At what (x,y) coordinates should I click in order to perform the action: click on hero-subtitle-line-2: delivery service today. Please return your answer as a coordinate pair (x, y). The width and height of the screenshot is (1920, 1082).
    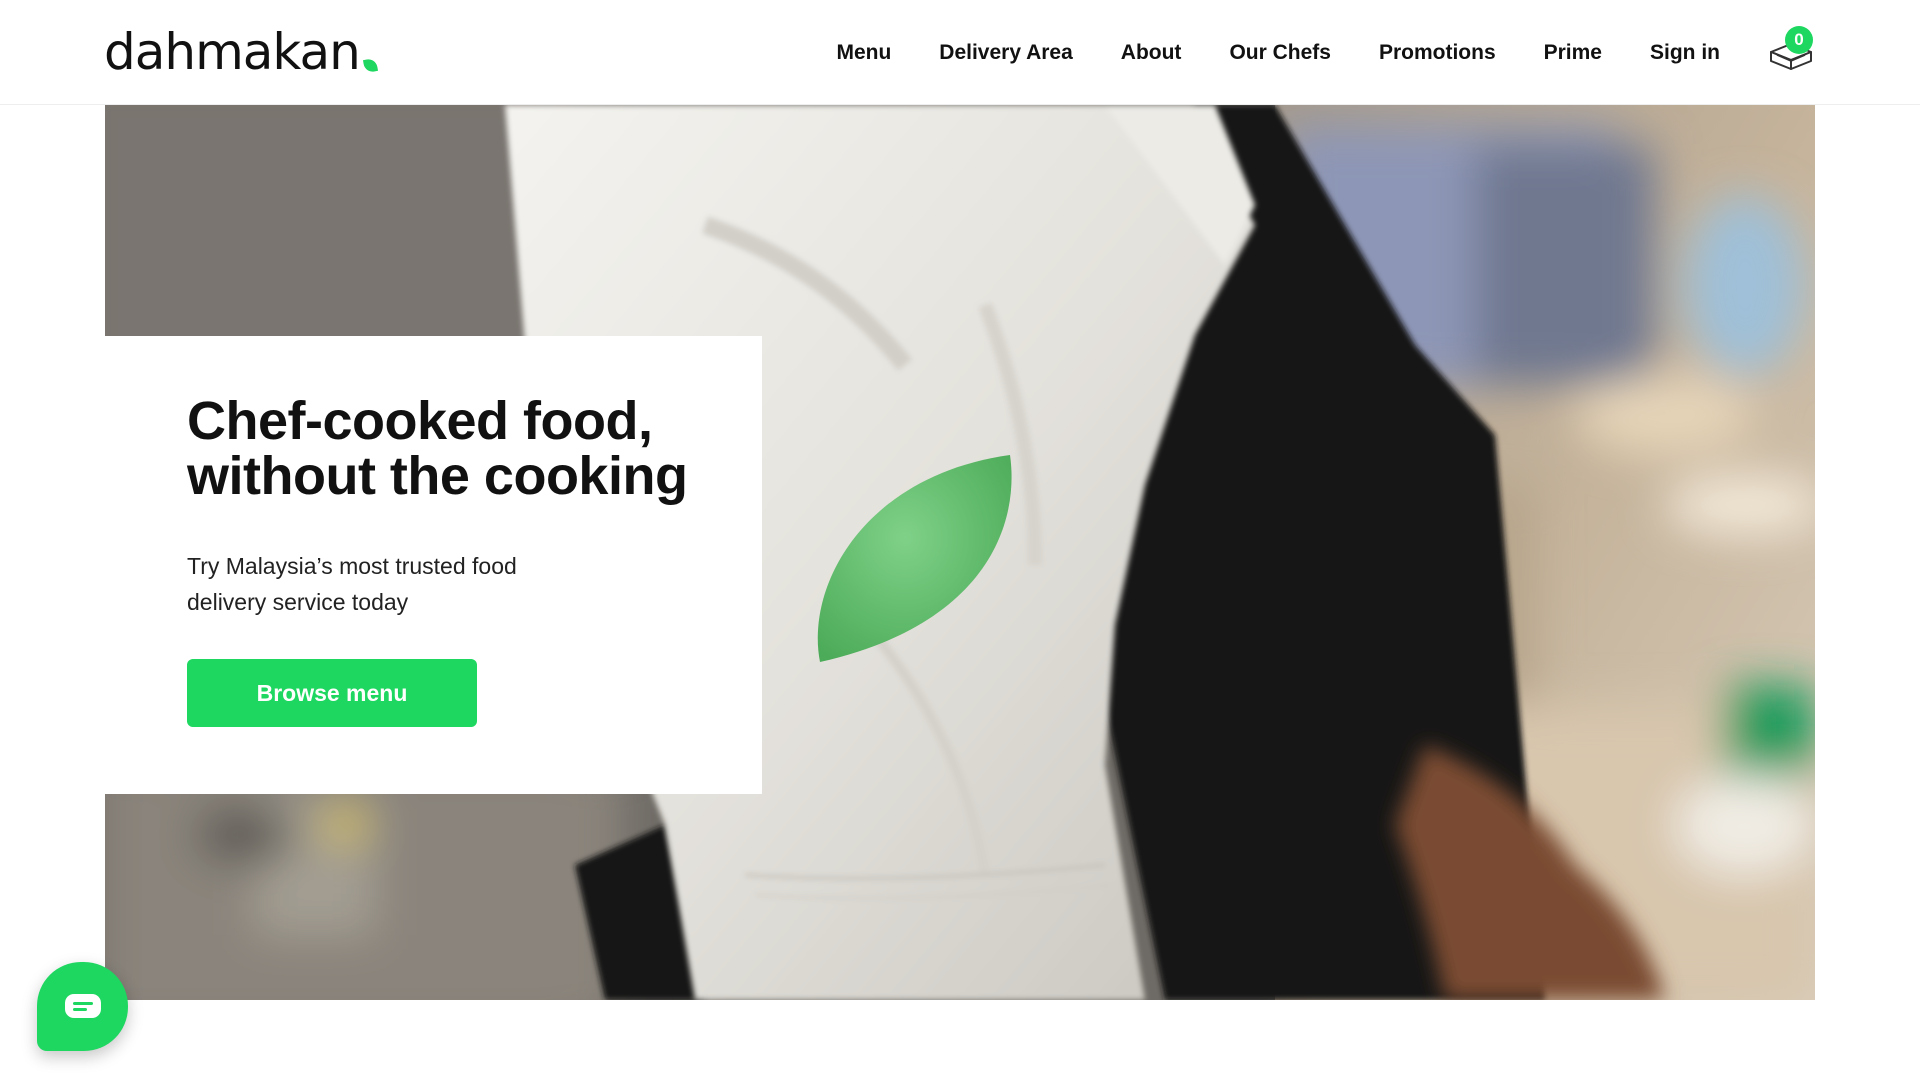
    Looking at the image, I should click on (298, 602).